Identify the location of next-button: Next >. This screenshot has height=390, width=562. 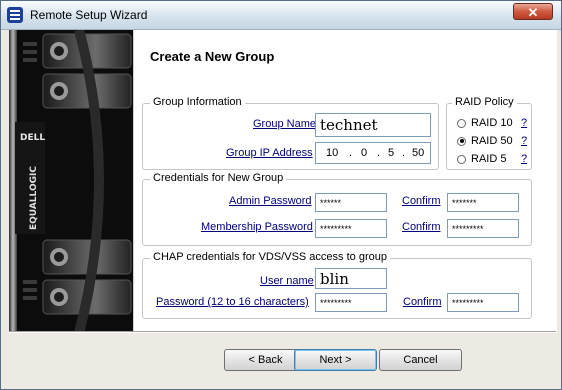
(335, 360).